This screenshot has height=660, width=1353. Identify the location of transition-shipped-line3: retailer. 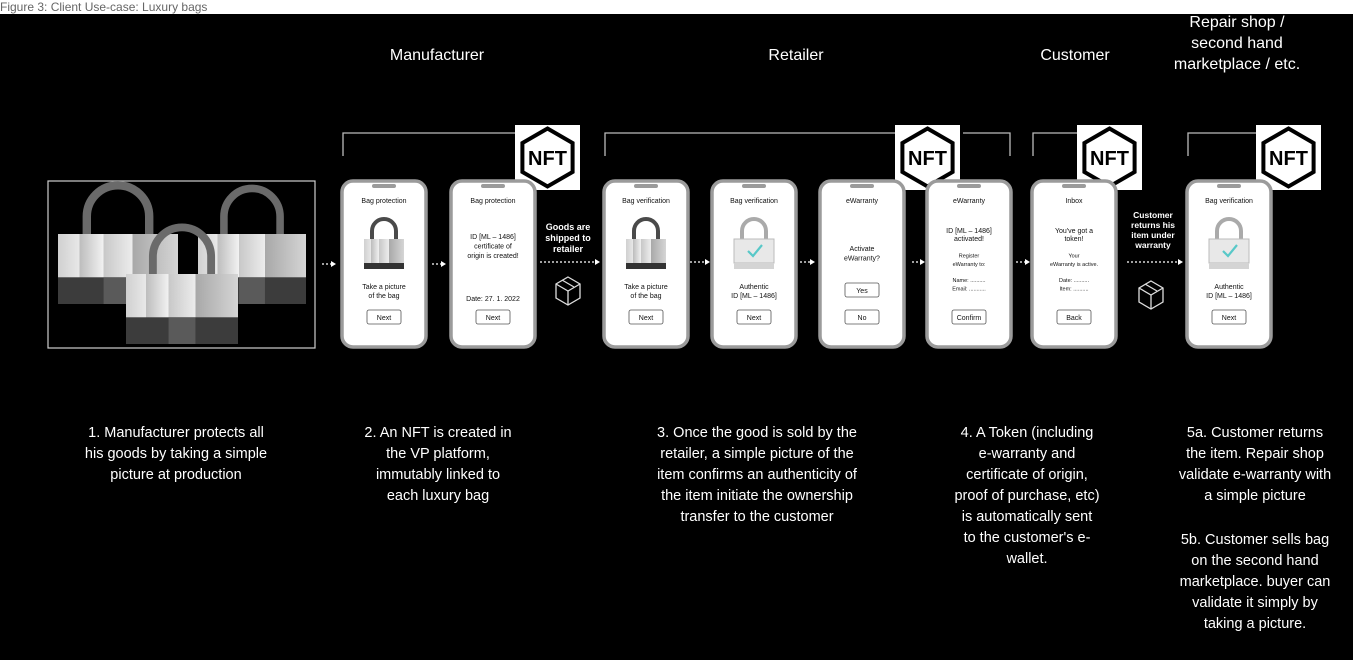
(568, 249).